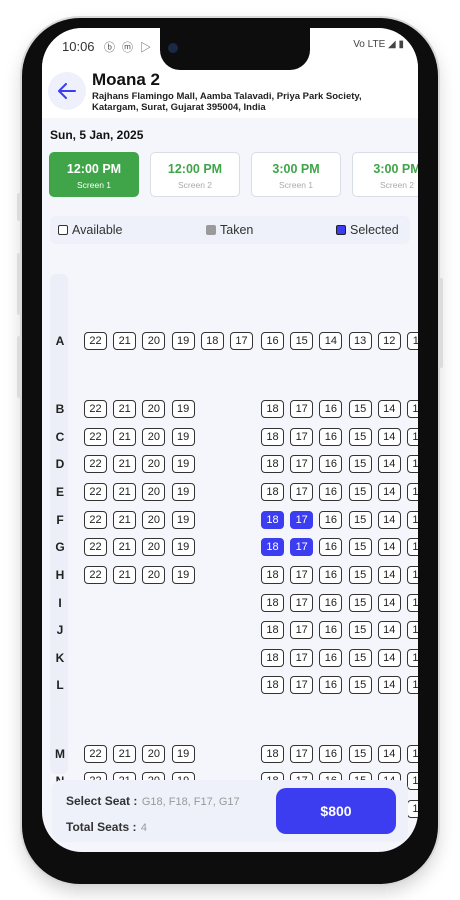  I want to click on showtime-slot: 3:00 PM Screen 2, so click(385, 174).